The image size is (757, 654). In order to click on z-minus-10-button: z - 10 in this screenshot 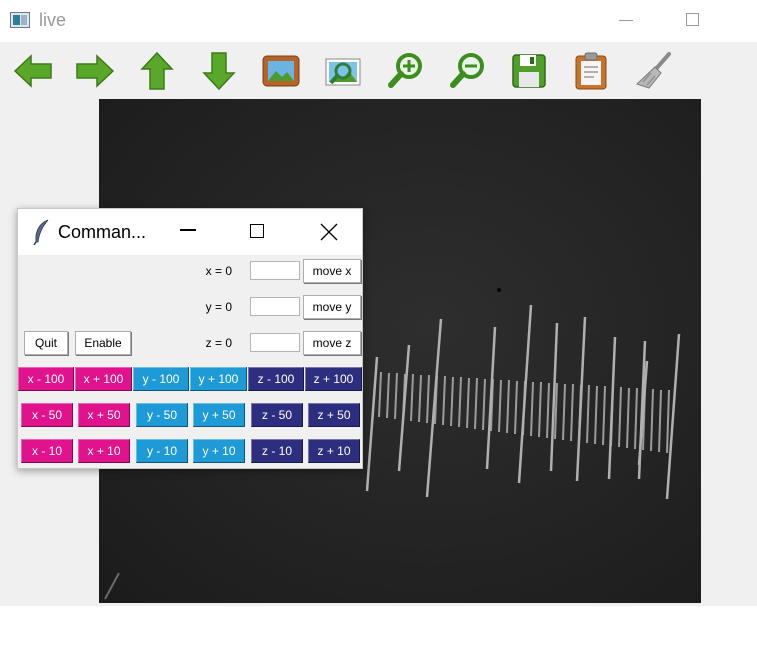, I will do `click(277, 451)`.